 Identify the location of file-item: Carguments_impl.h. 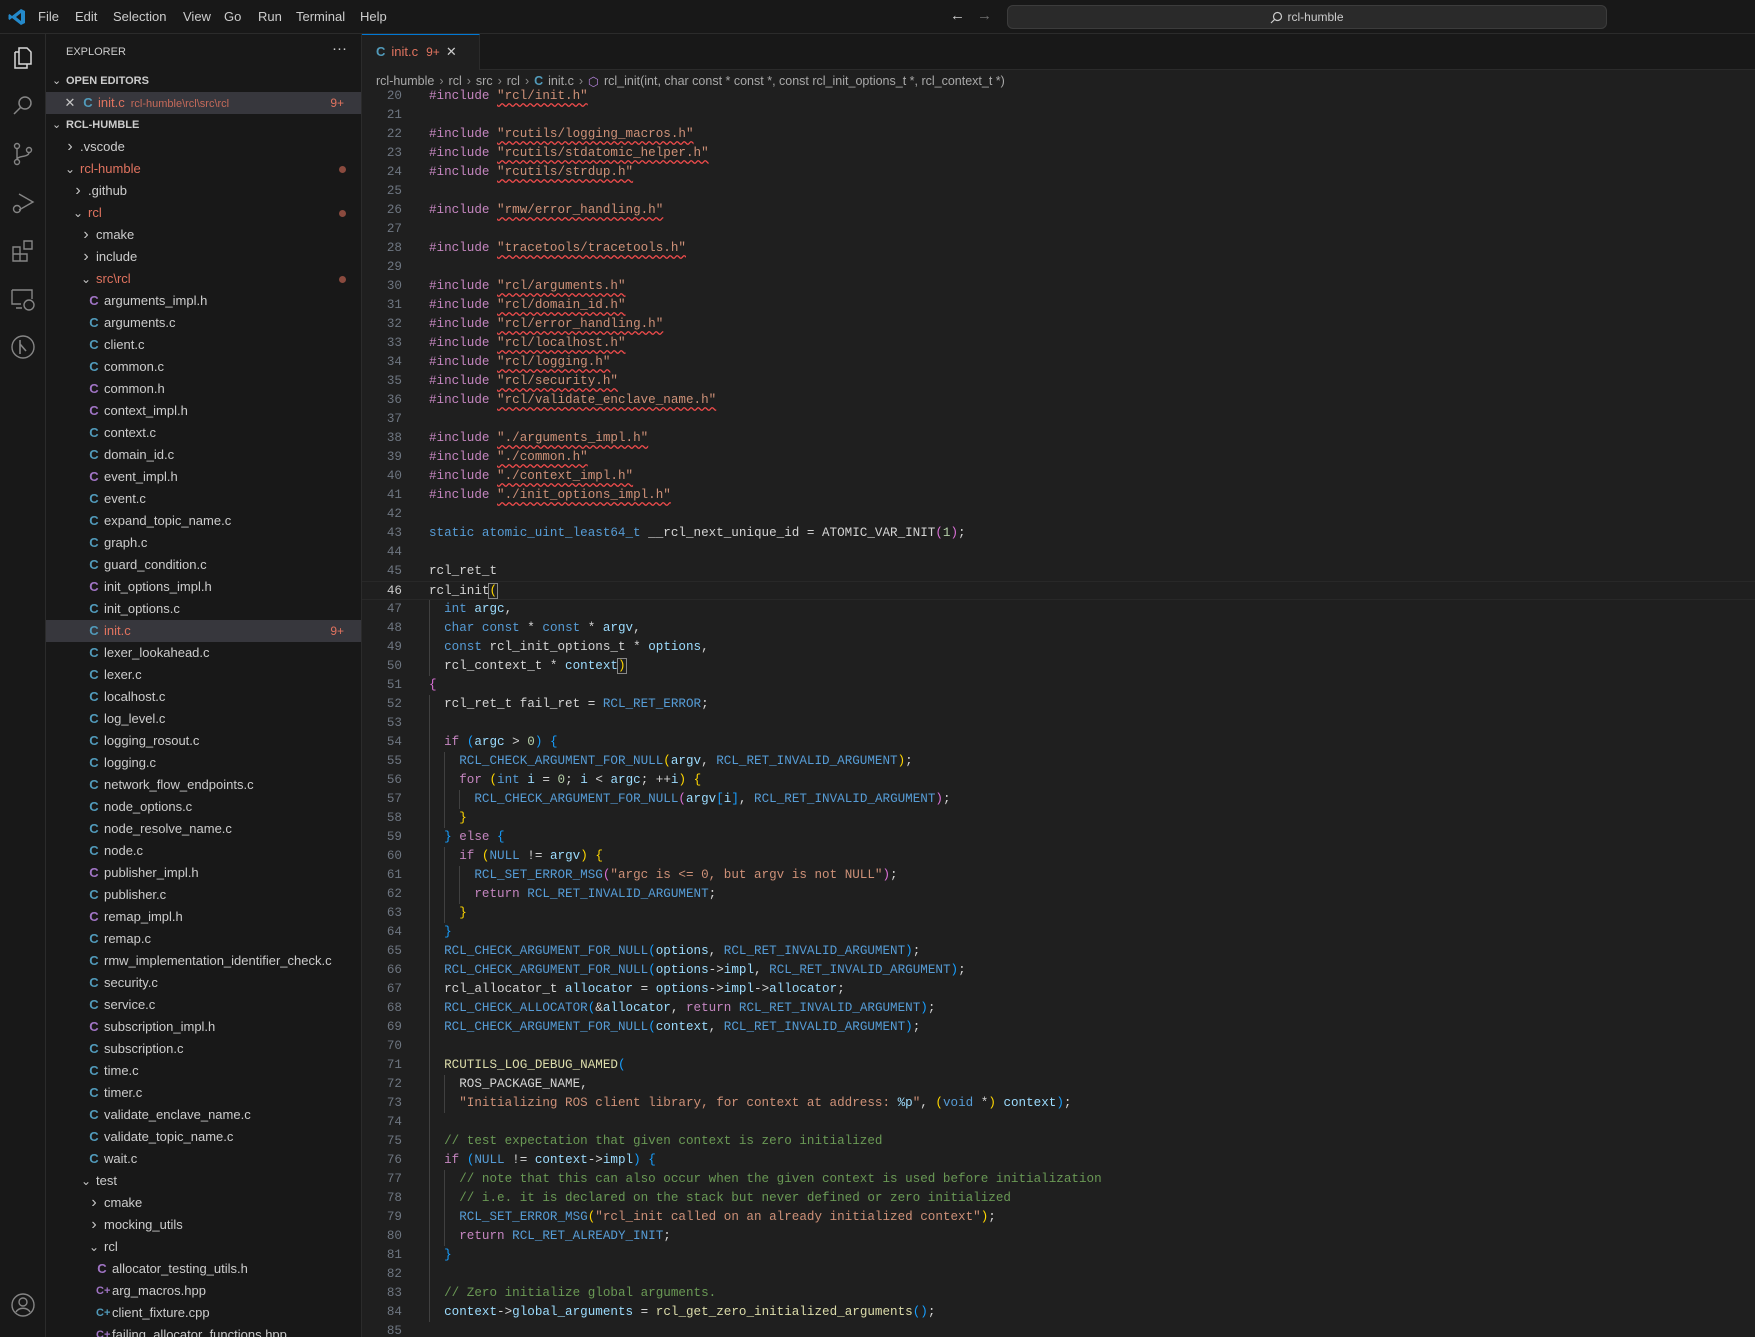
(203, 301).